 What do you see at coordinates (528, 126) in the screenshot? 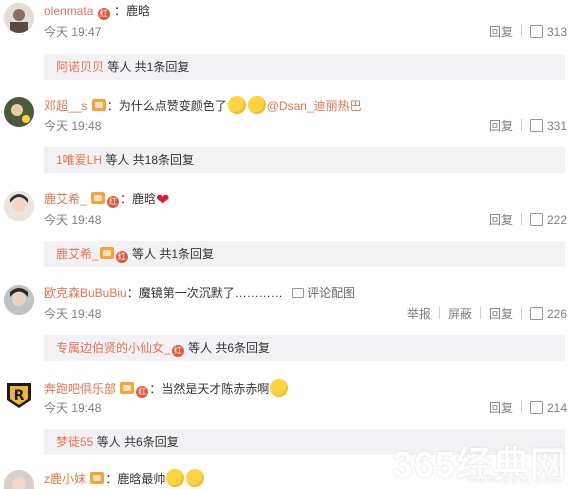
I see `comment-actions: 回复 331` at bounding box center [528, 126].